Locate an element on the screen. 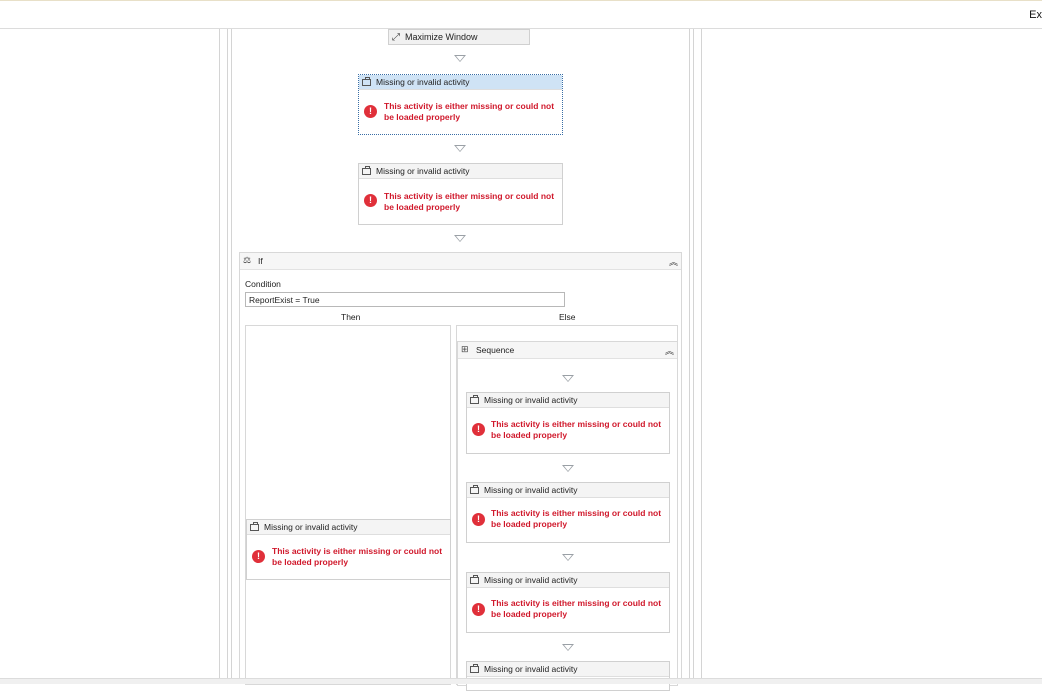 Image resolution: width=1042 pixels, height=691 pixels. designer-toolbar: Ex is located at coordinates (521, 14).